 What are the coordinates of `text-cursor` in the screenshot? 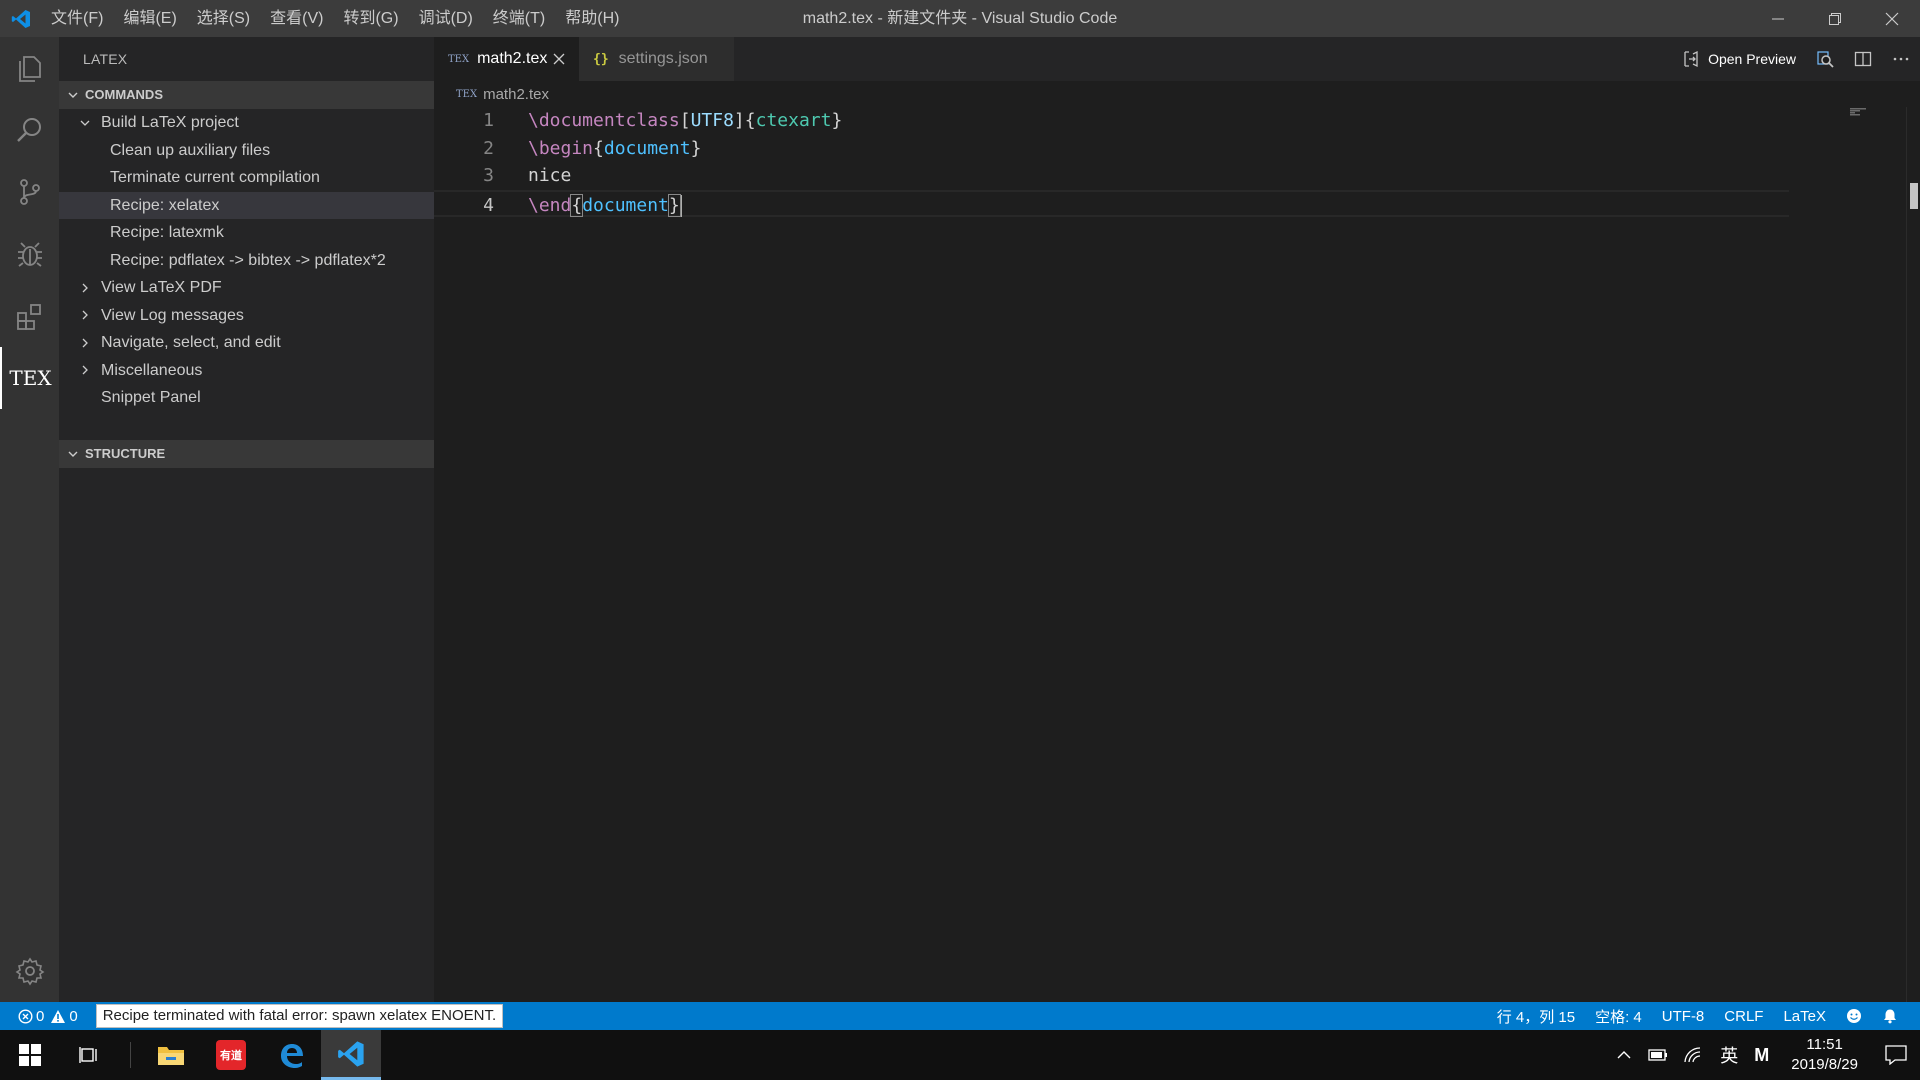 It's located at (680, 205).